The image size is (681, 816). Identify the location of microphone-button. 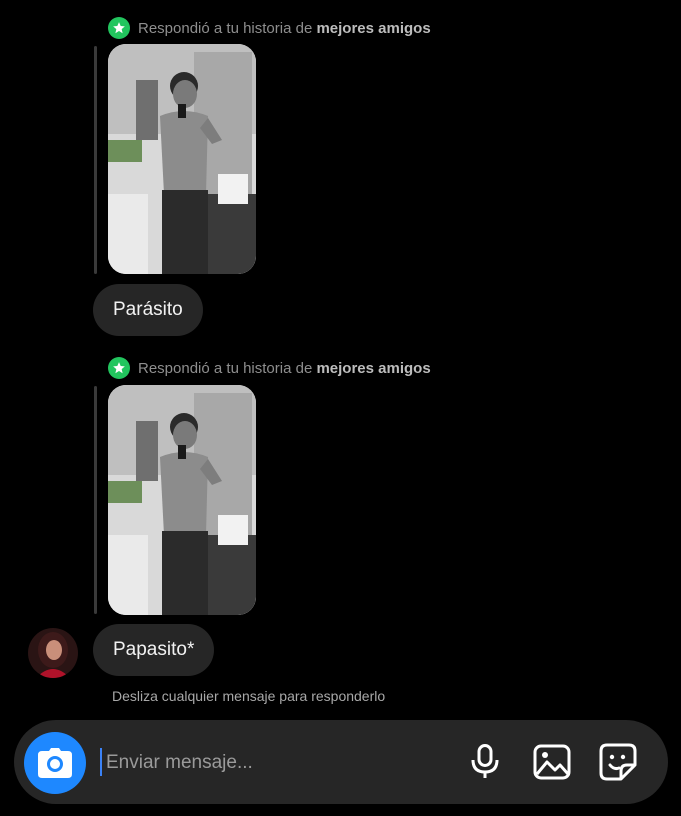
(485, 762).